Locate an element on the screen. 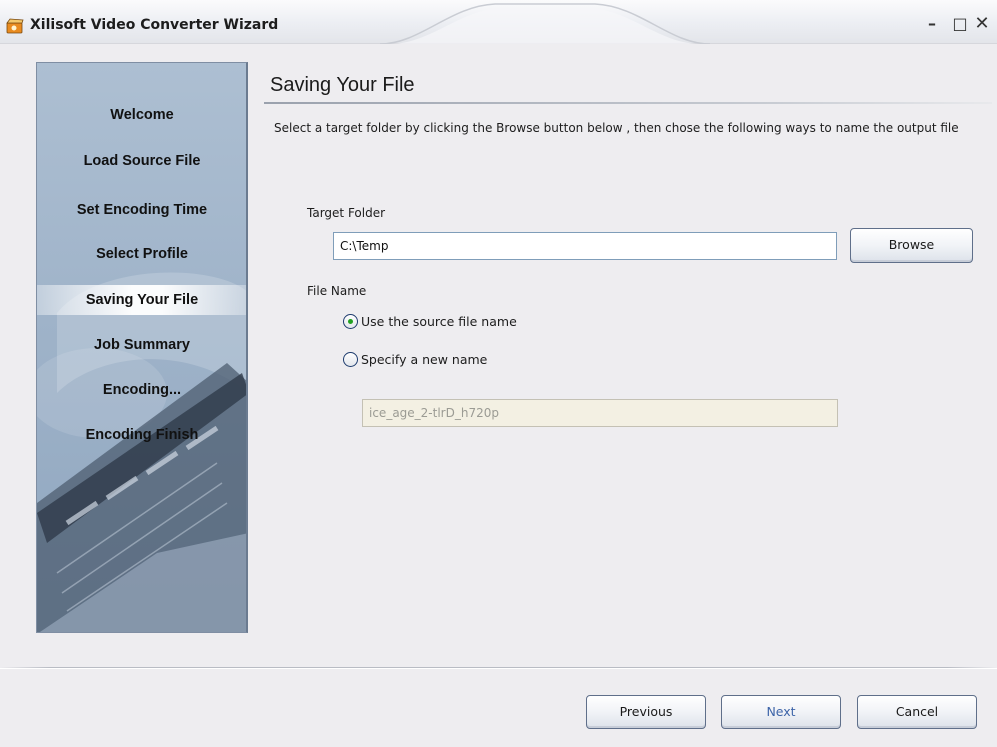 Image resolution: width=997 pixels, height=747 pixels. cancel-button: Cancel is located at coordinates (917, 712).